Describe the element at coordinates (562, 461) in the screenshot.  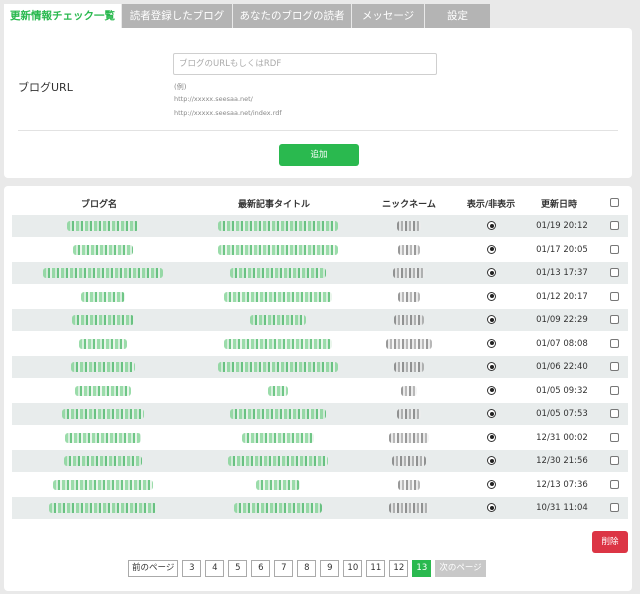
I see `updated-datetime: 12/30 21:56` at that location.